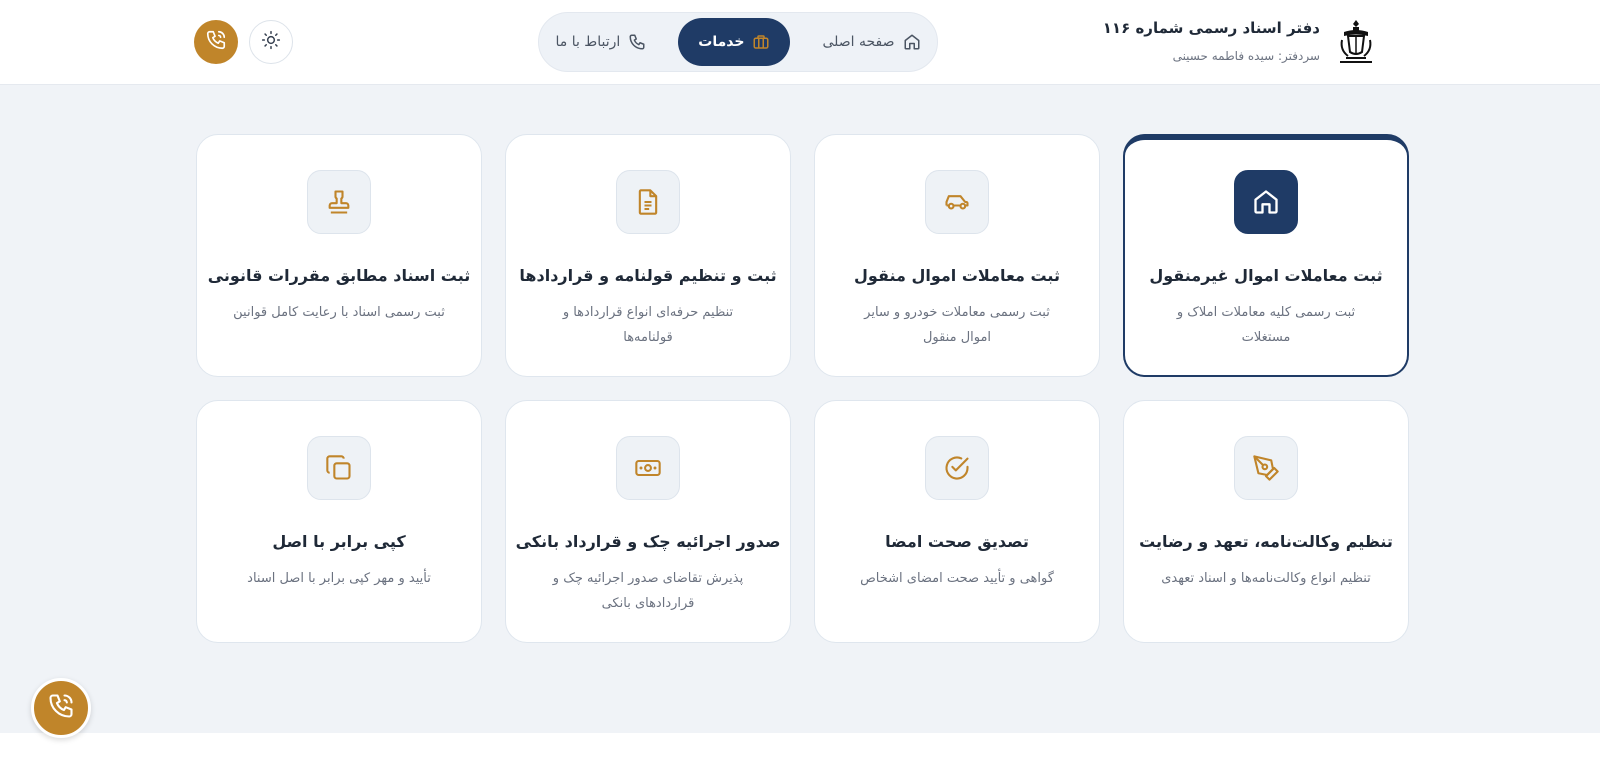 This screenshot has height=761, width=1600. Describe the element at coordinates (957, 202) in the screenshot. I see `car-icon` at that location.